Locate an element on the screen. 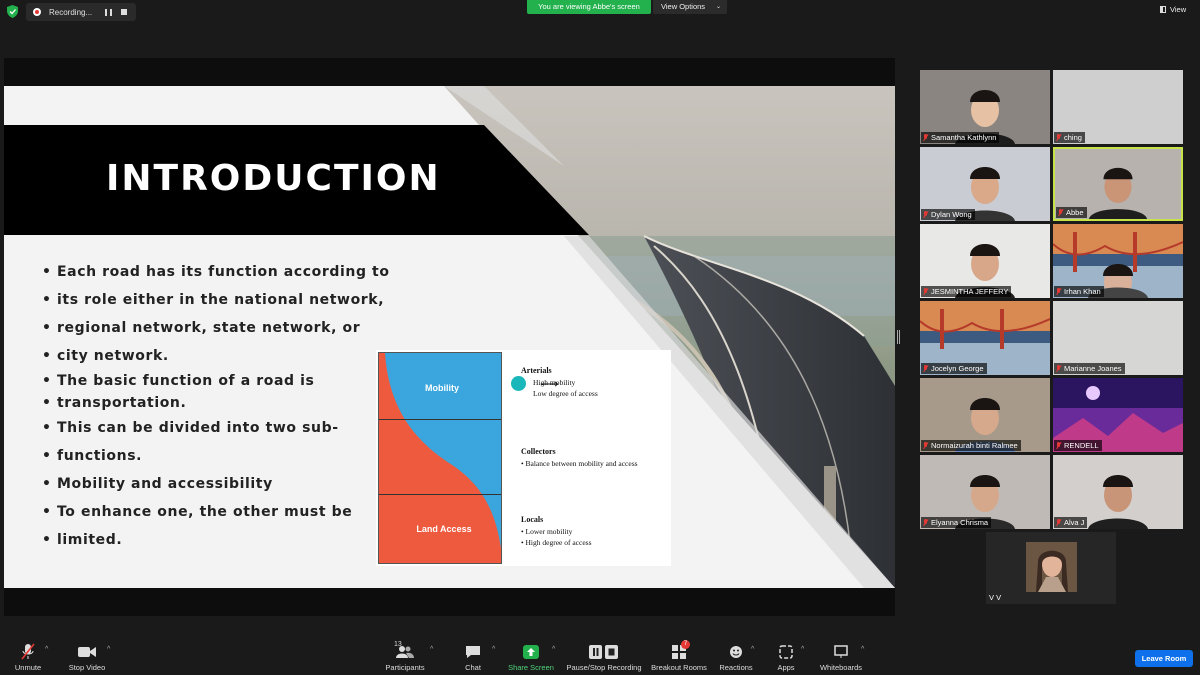 The image size is (1200, 675). participant-tile: RENDELL is located at coordinates (1118, 415).